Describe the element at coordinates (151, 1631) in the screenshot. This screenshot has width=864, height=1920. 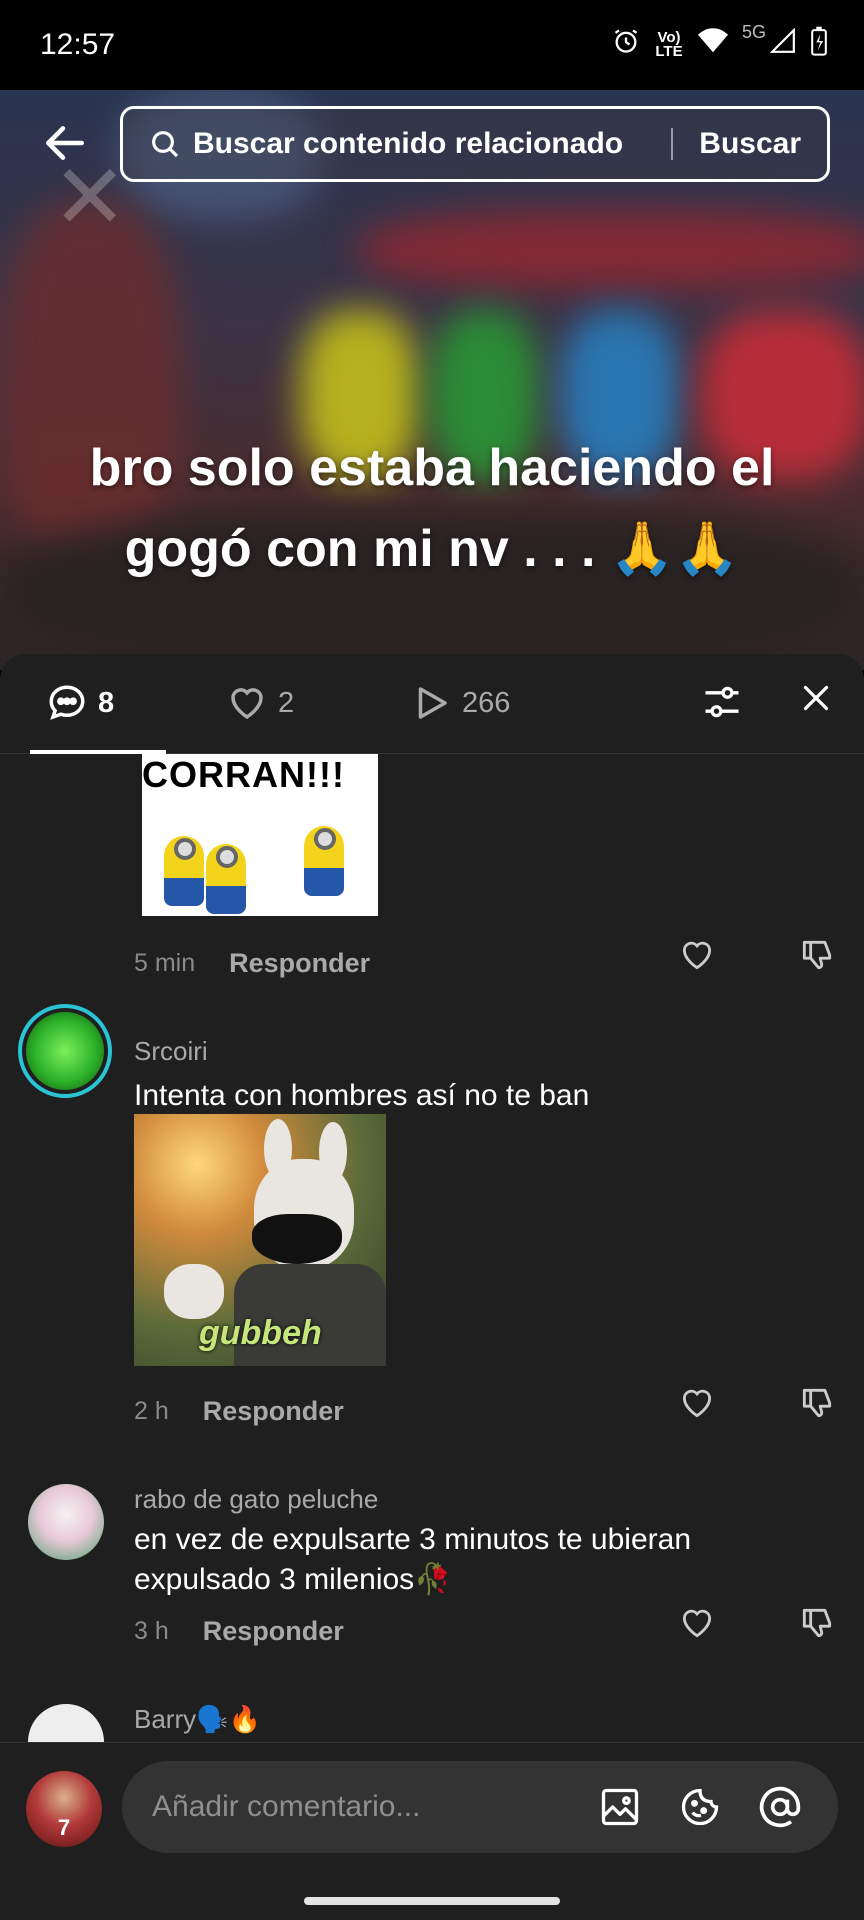
I see `comment-time: 3 h` at that location.